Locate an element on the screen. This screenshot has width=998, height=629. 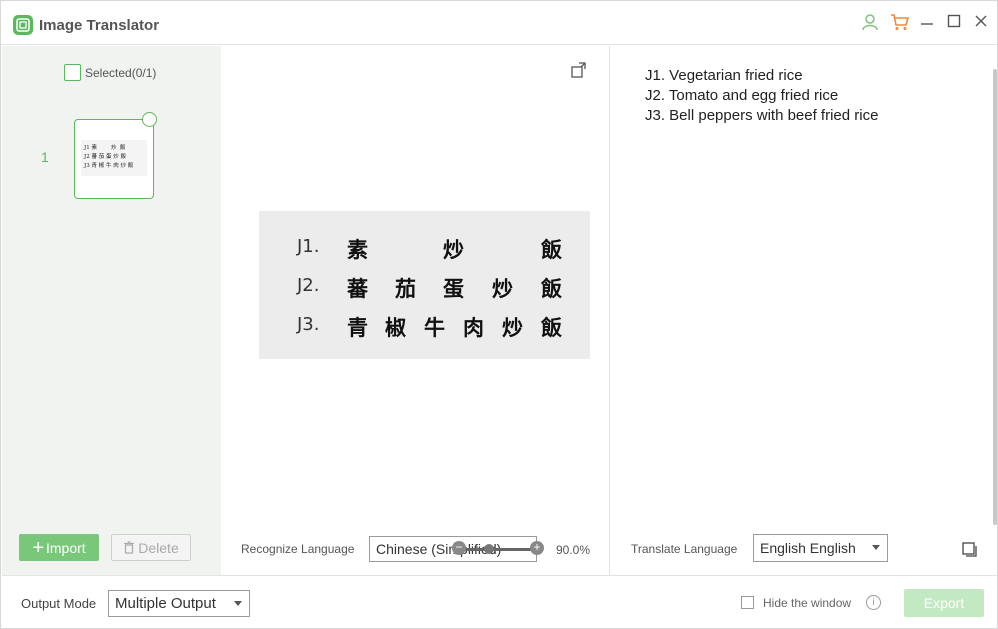
translation-line: J1. Vegetarian fried rice is located at coordinates (724, 75).